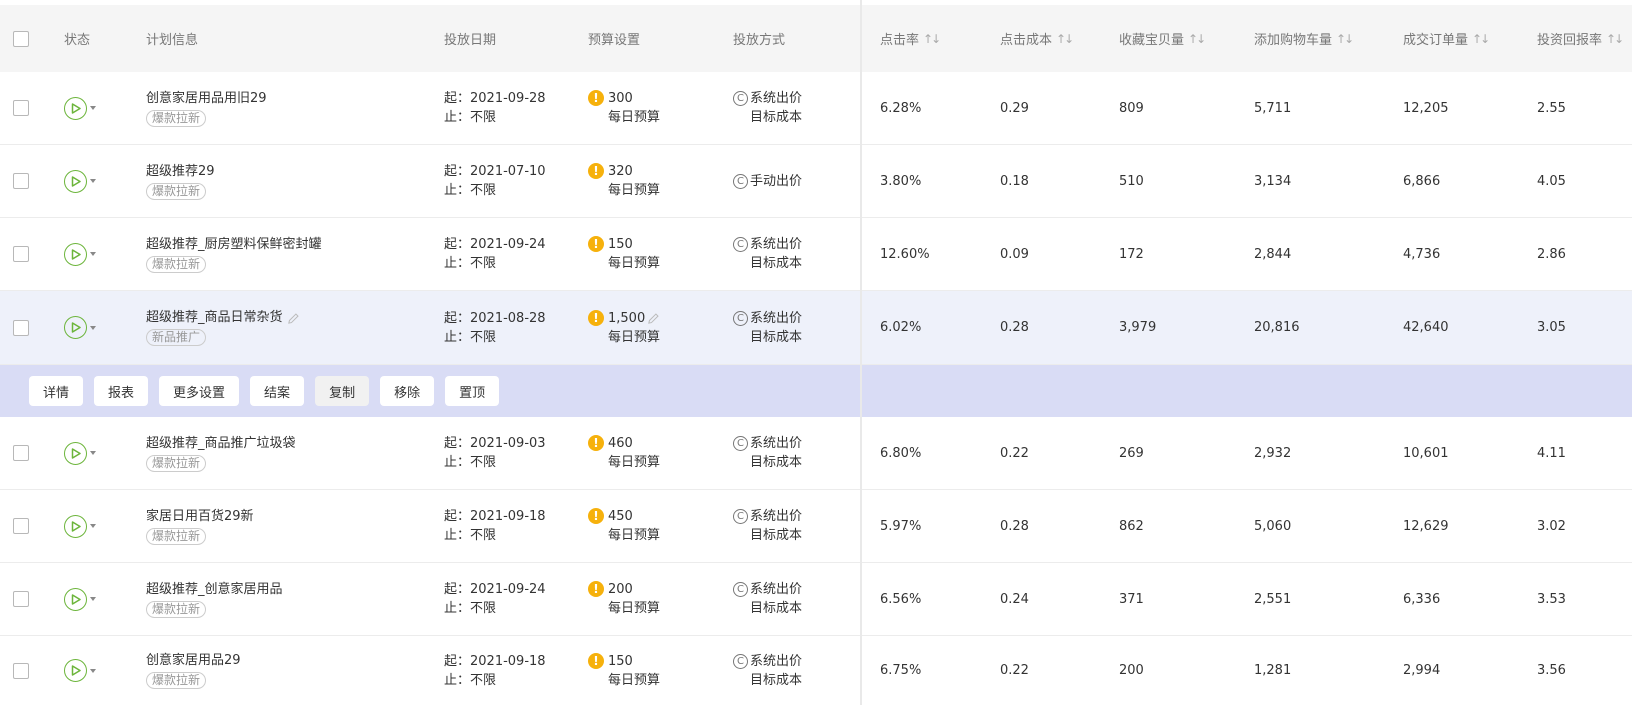 The image size is (1645, 705). What do you see at coordinates (624, 453) in the screenshot?
I see `budget-cell: ! 460 每日预算` at bounding box center [624, 453].